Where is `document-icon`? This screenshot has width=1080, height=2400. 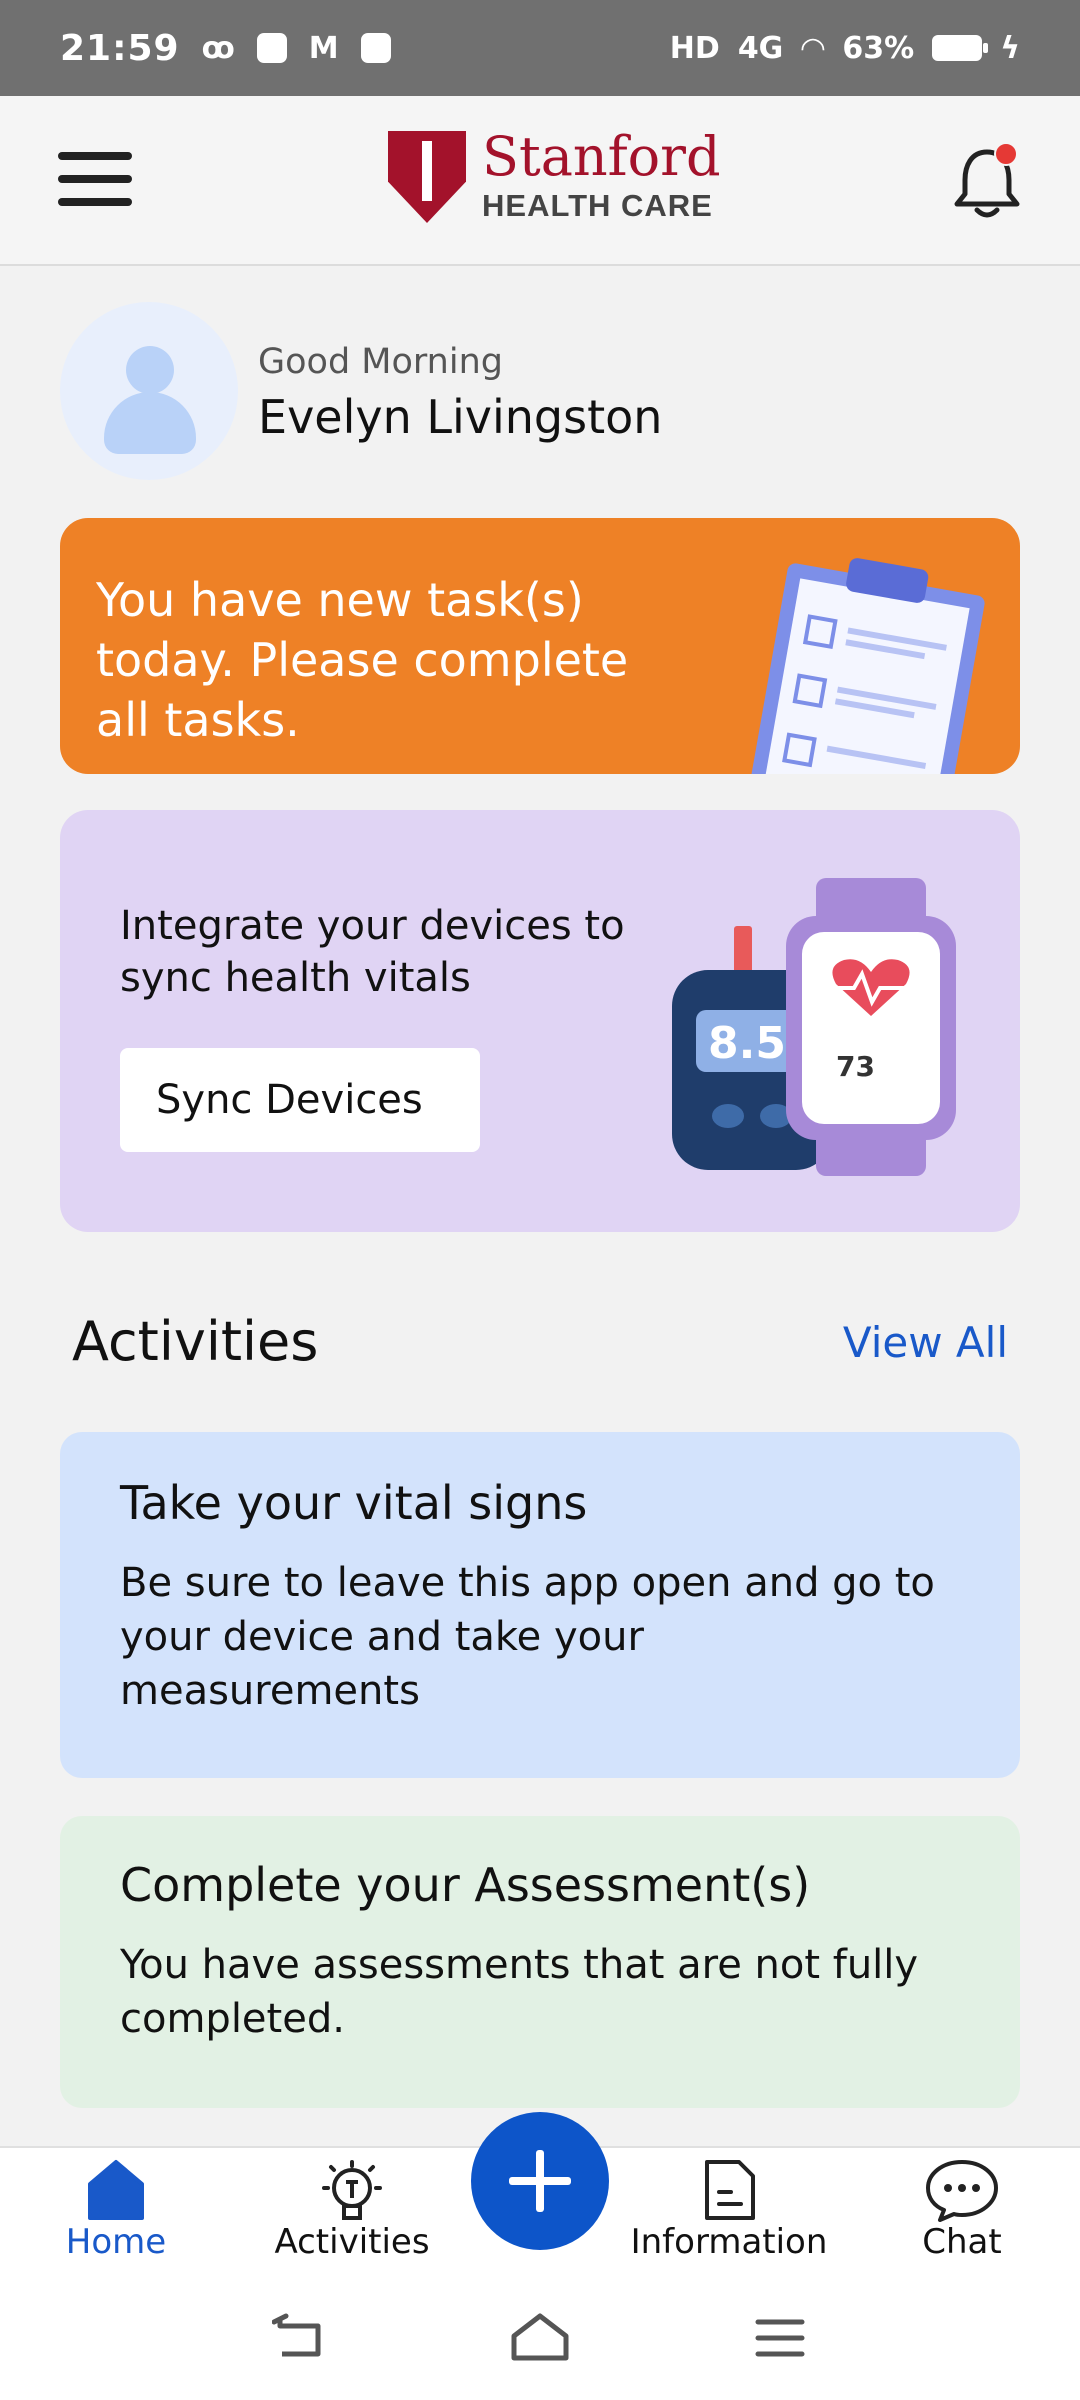
document-icon is located at coordinates (730, 2190).